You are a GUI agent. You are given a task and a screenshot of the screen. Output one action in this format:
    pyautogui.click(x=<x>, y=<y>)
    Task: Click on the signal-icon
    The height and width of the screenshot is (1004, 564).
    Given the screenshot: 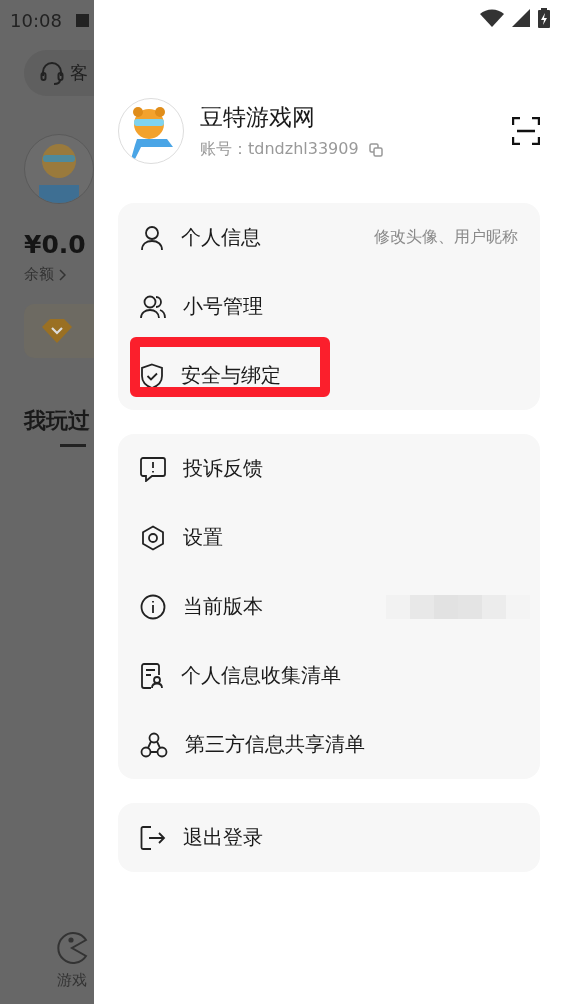 What is the action you would take?
    pyautogui.click(x=521, y=18)
    